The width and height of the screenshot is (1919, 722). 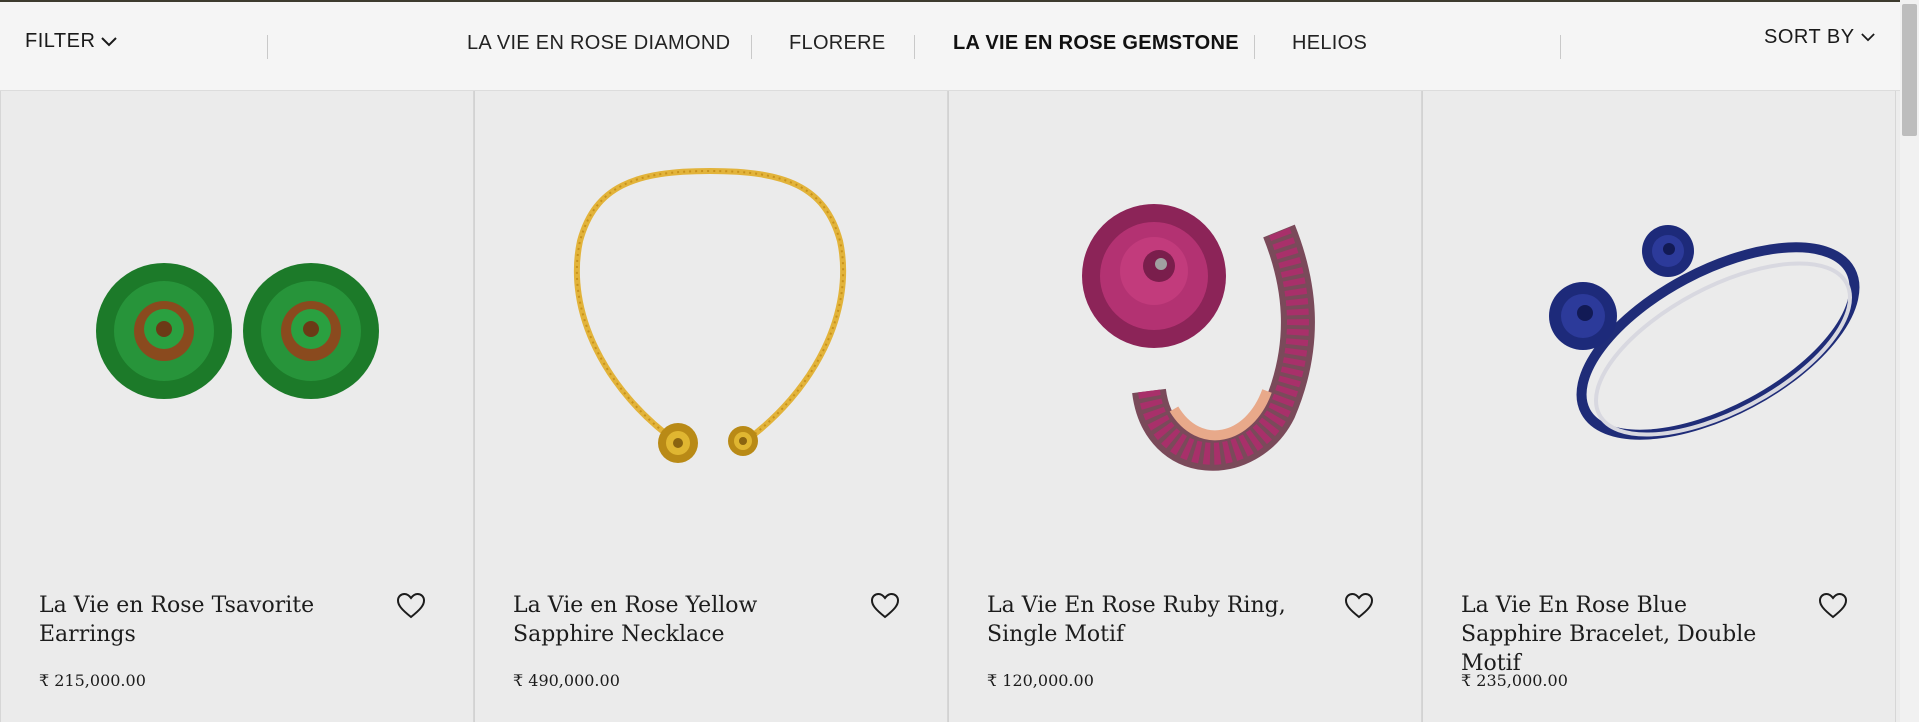 I want to click on filter-button: FILTER, so click(x=71, y=41).